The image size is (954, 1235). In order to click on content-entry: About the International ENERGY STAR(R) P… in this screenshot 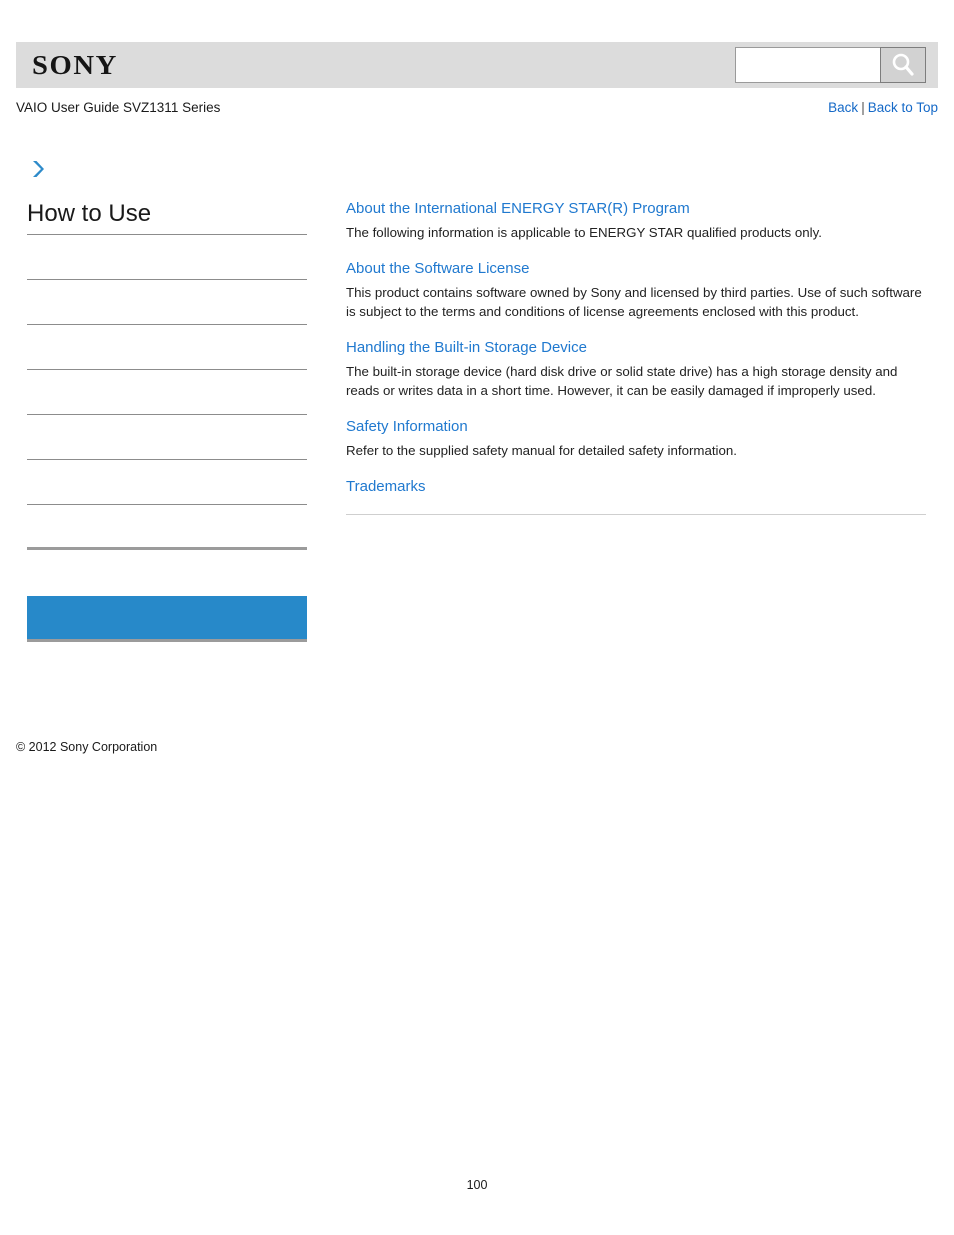, I will do `click(636, 220)`.